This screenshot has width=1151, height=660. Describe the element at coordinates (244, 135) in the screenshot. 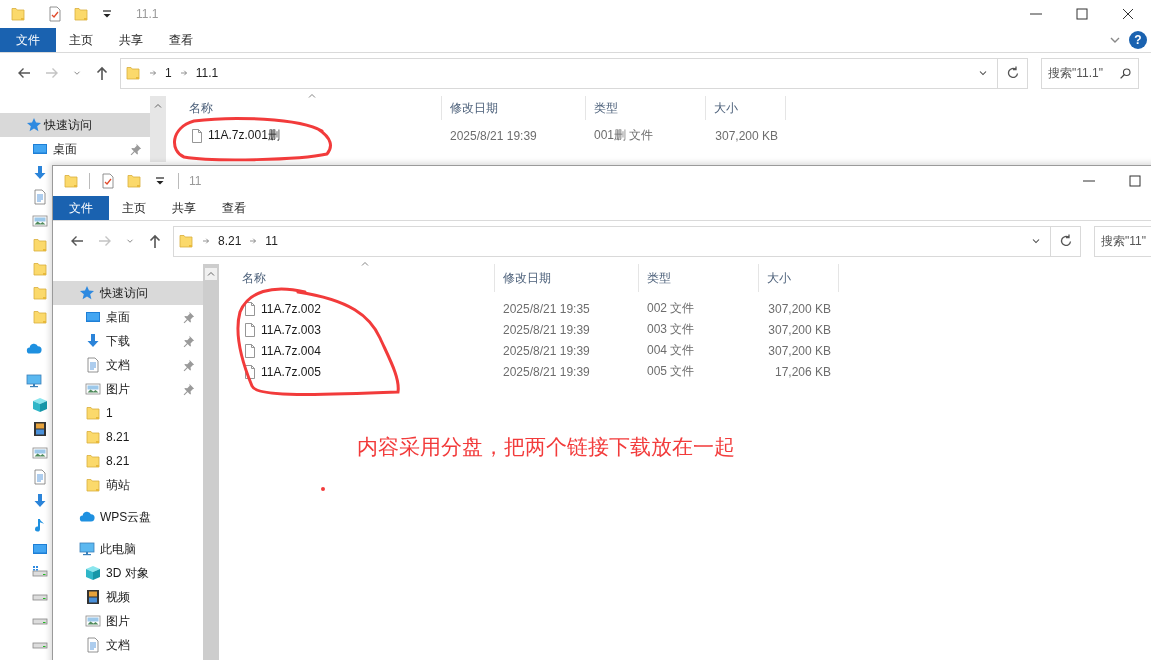

I see `file-name: 11A.7z.001删` at that location.